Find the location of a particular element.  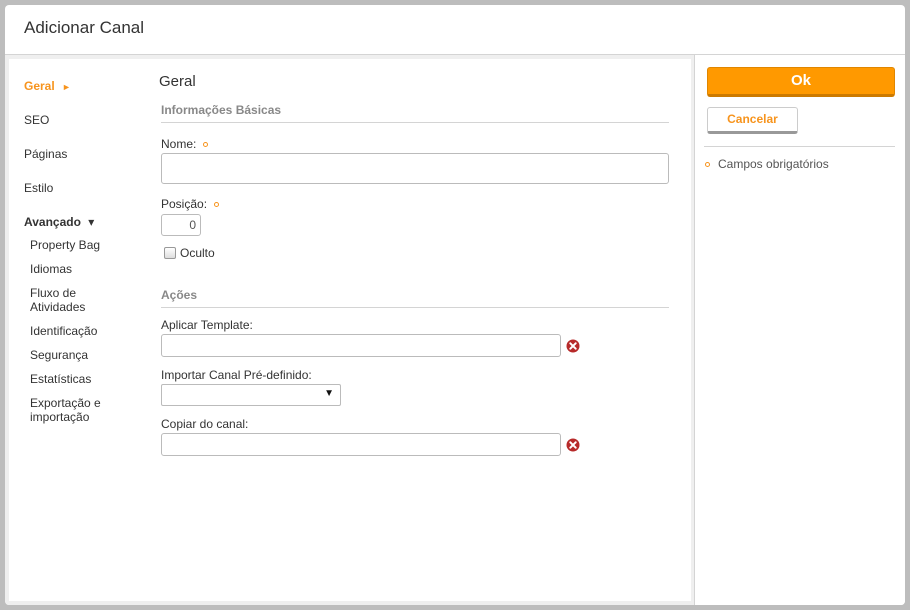

nav-sub-exportacao: Exportação e importação is located at coordinates (80, 410).